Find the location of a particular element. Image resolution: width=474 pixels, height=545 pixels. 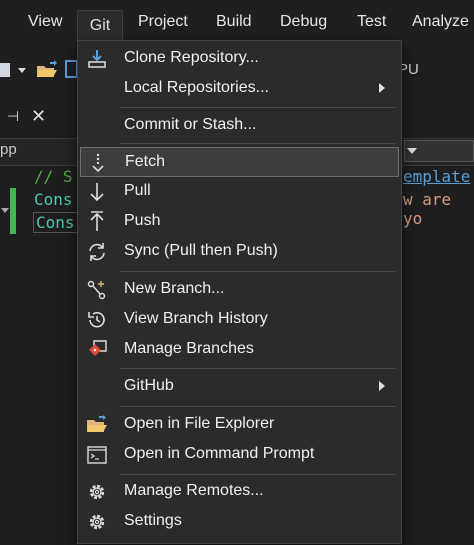

manage-branches-icon is located at coordinates (97, 350).